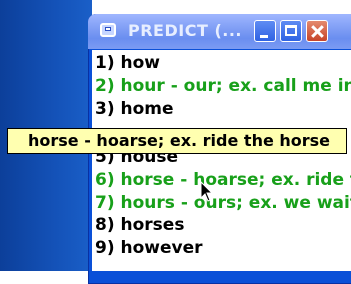  Describe the element at coordinates (223, 86) in the screenshot. I see `list-item: 2) hour - our; ex. call me in` at that location.